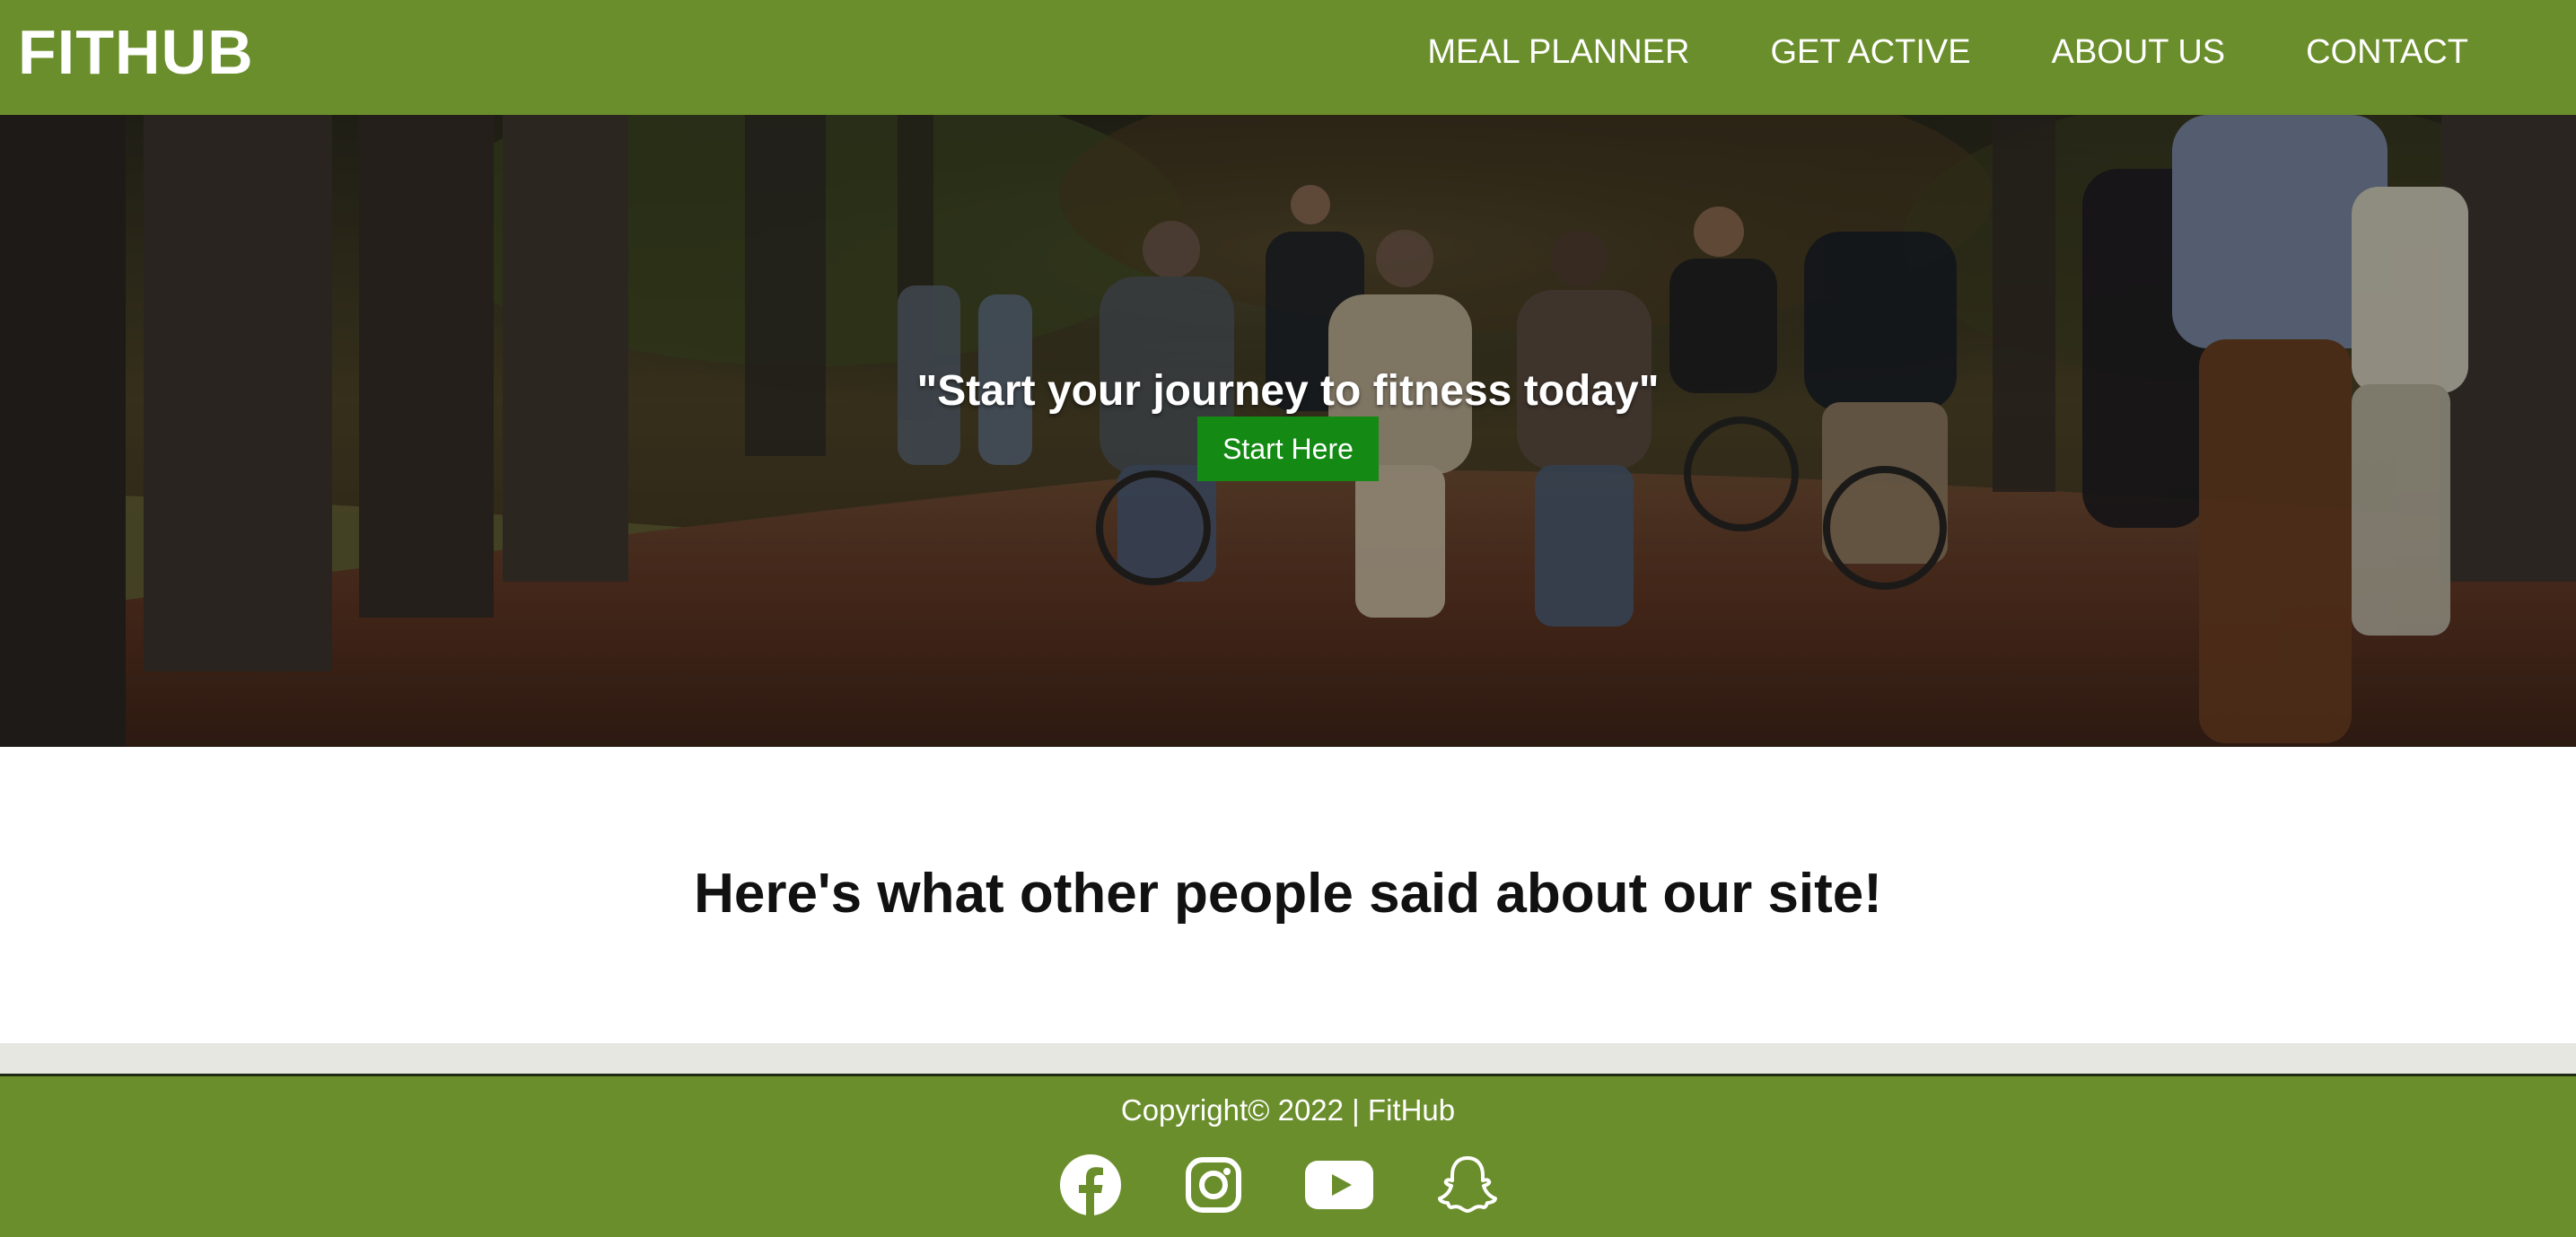 The height and width of the screenshot is (1237, 2576). I want to click on youtube-icon, so click(1339, 1185).